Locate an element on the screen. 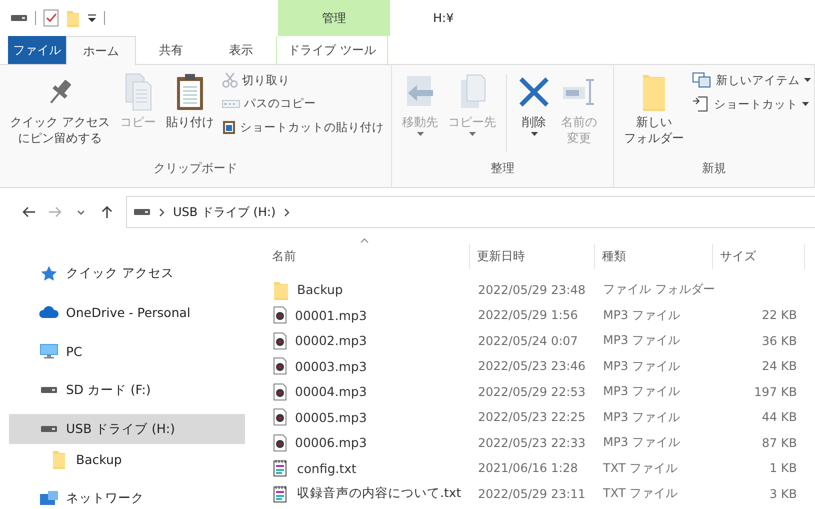 Image resolution: width=815 pixels, height=509 pixels. nav-item: OneDrive - Personal is located at coordinates (127, 312).